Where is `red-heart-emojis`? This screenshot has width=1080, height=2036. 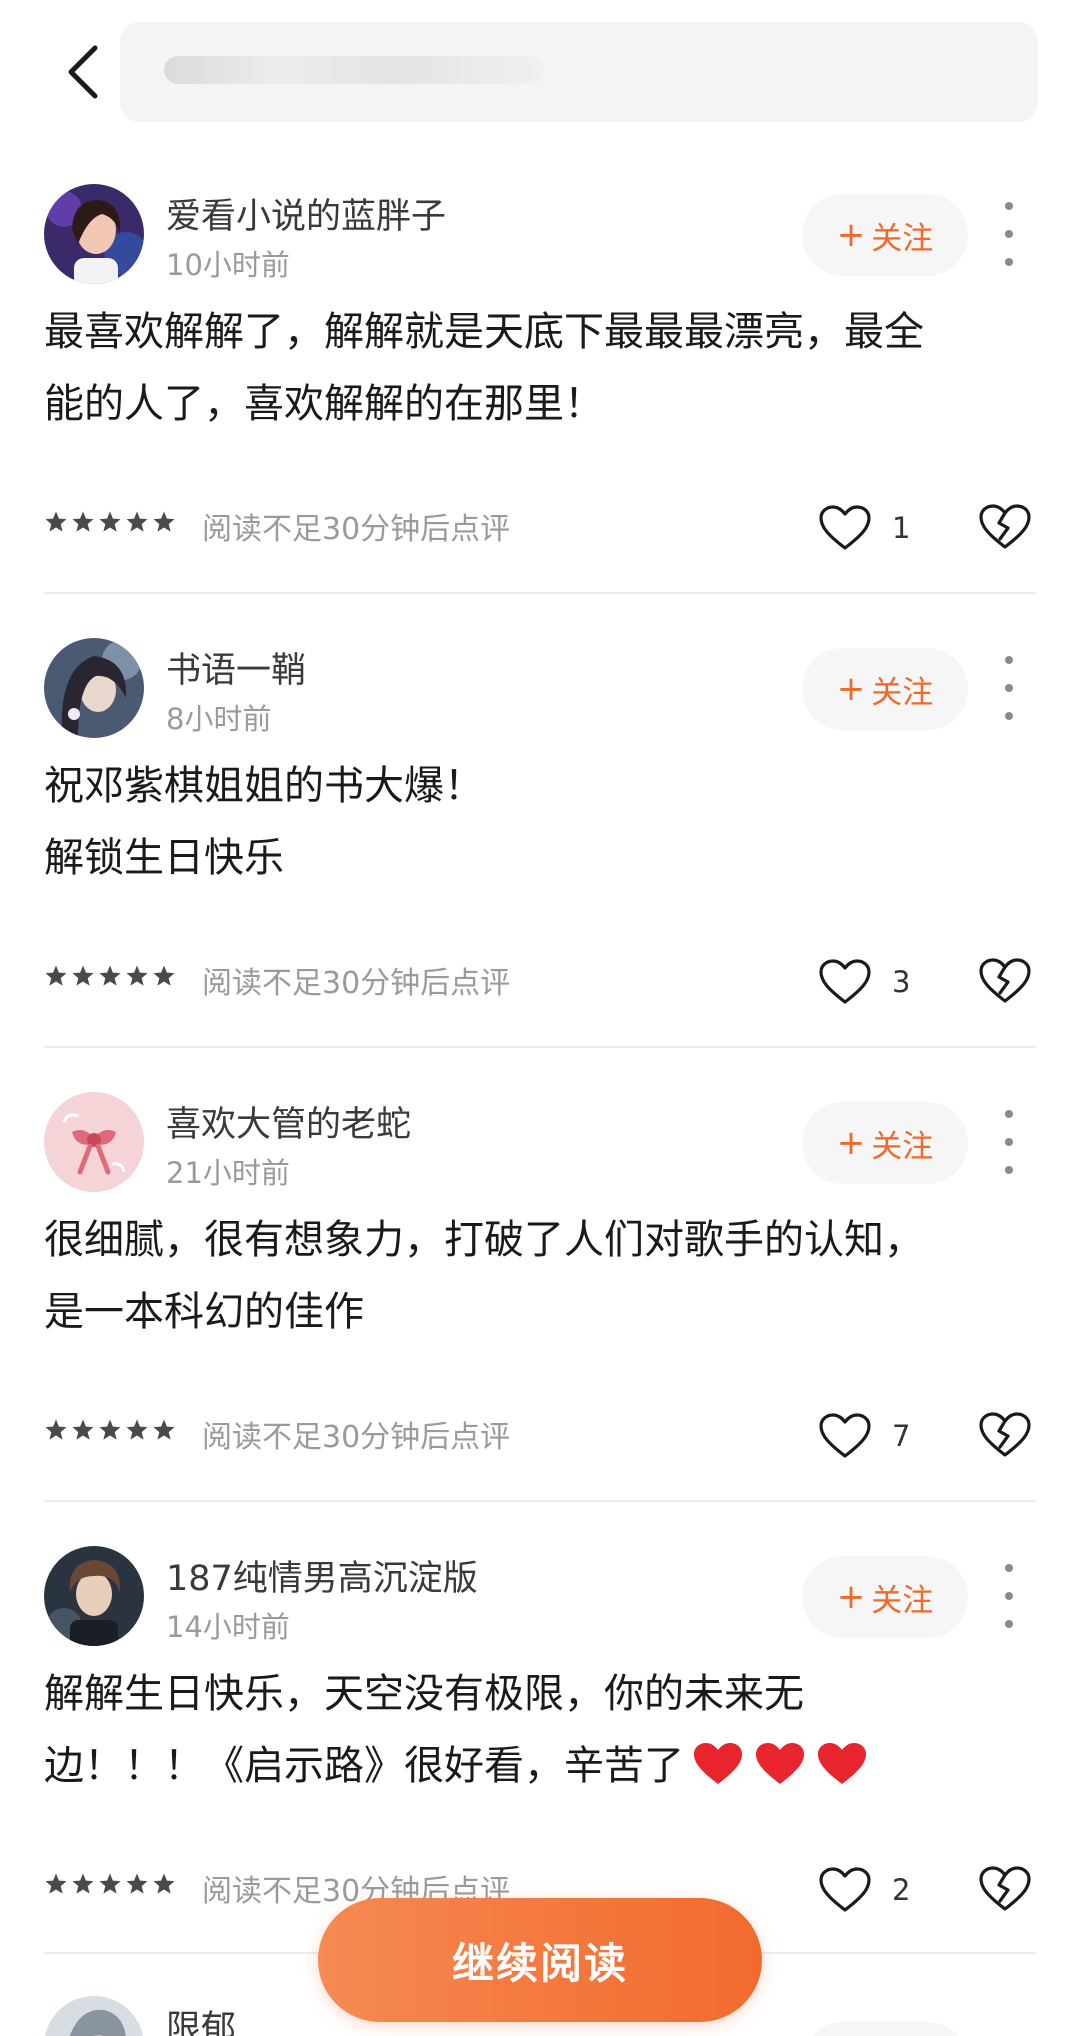
red-heart-emojis is located at coordinates (777, 1766).